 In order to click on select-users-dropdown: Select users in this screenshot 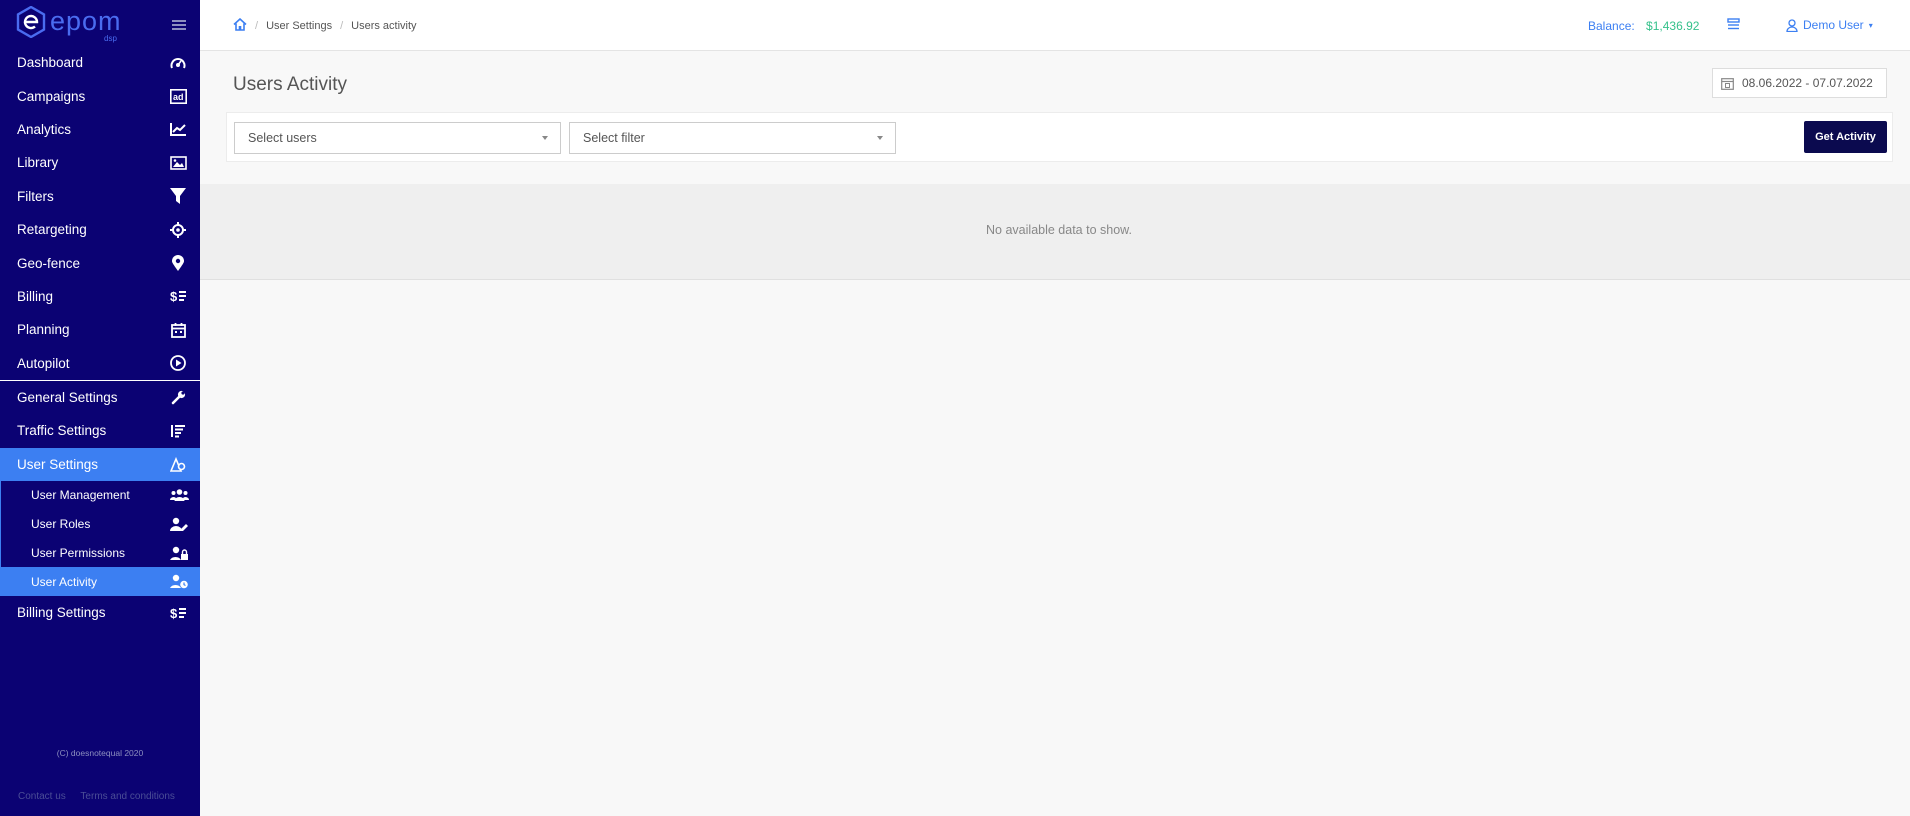, I will do `click(397, 138)`.